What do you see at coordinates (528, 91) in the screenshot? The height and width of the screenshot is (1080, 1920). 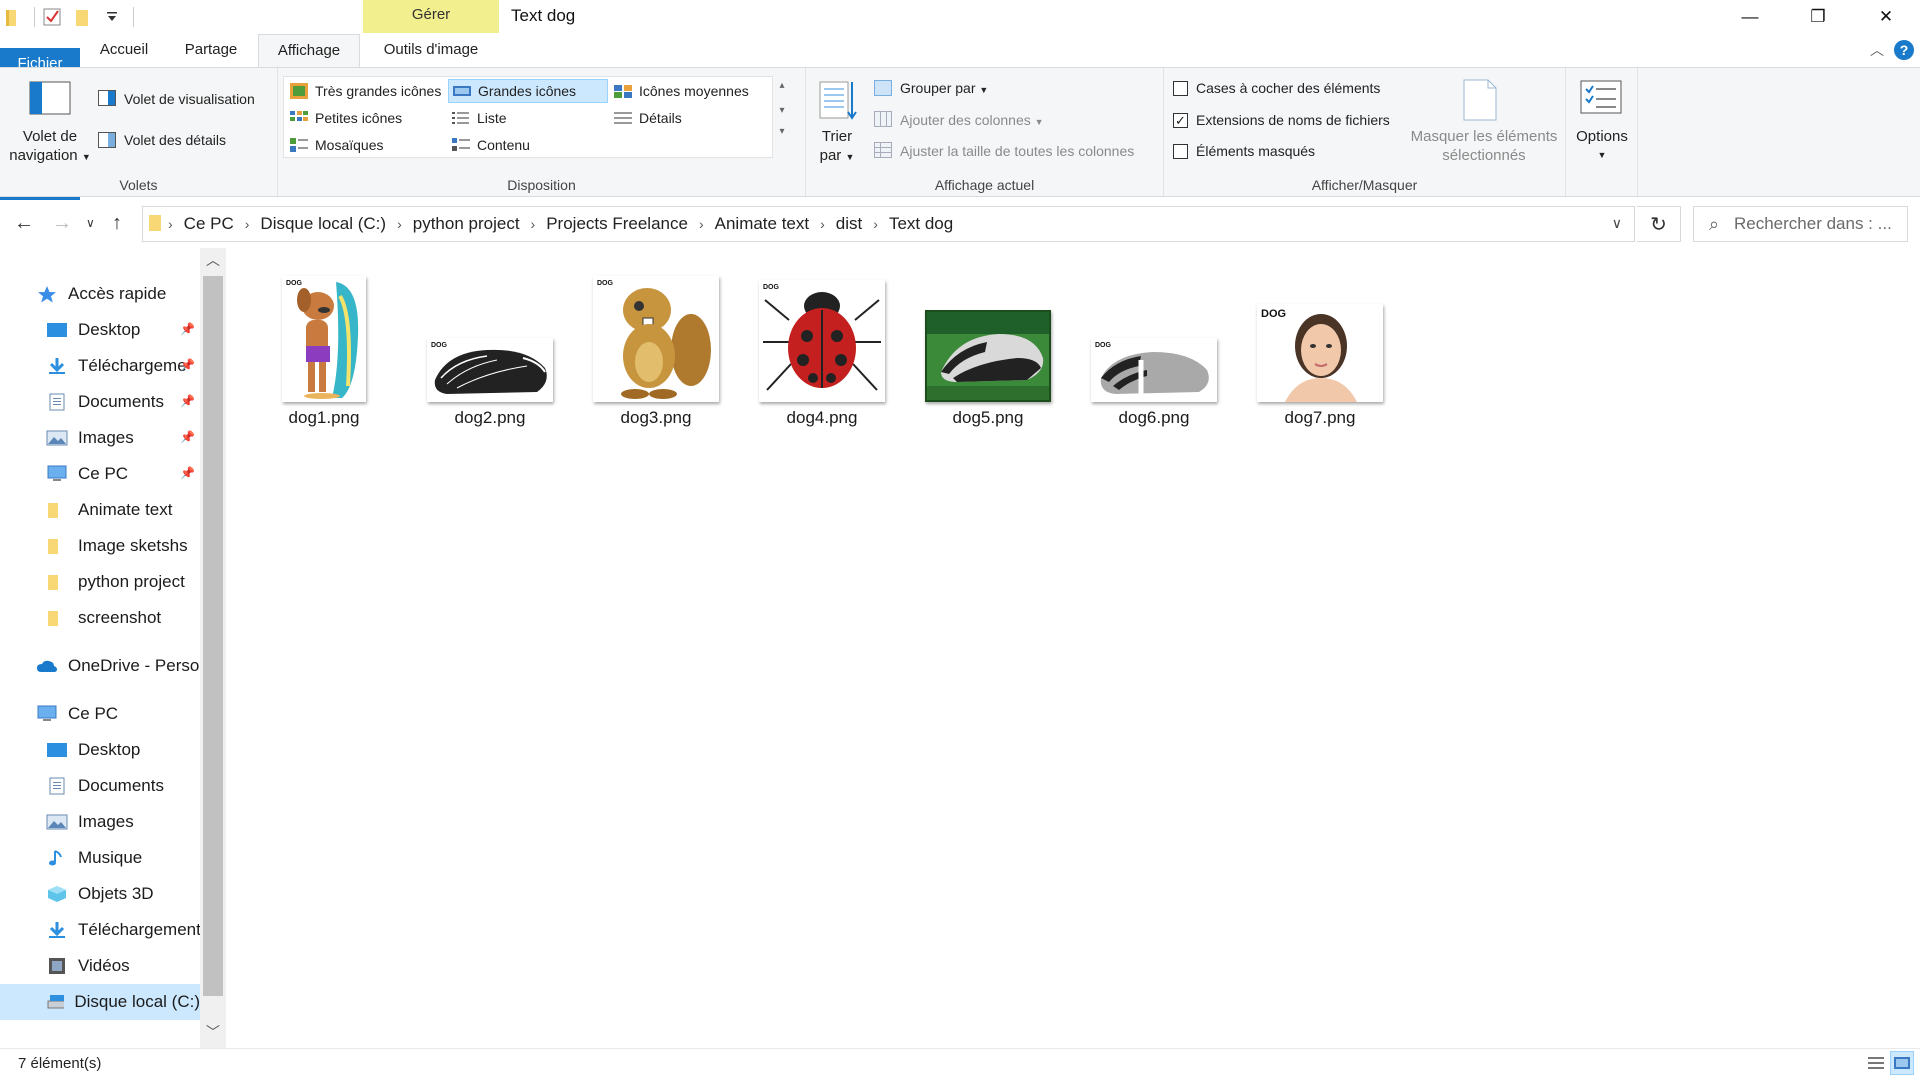 I see `layout-large-icons: Grandes icônes` at bounding box center [528, 91].